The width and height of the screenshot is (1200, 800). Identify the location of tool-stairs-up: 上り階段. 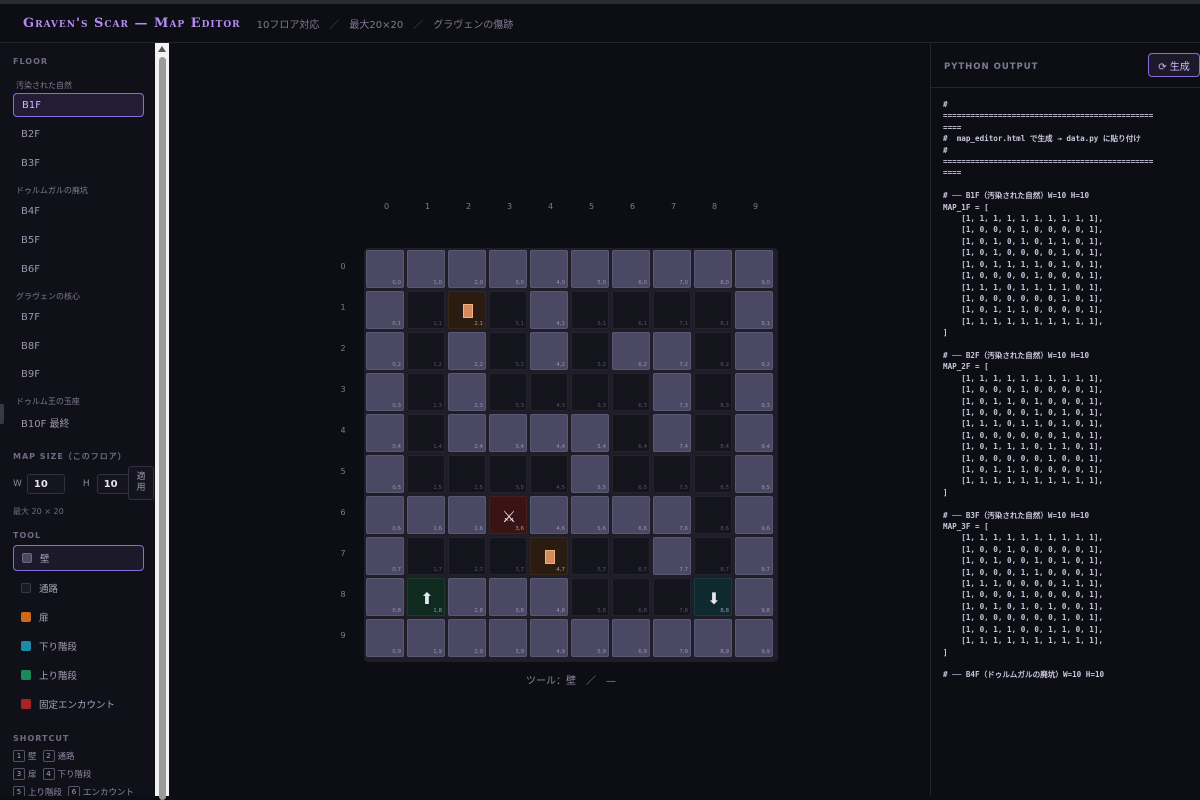
(78, 675).